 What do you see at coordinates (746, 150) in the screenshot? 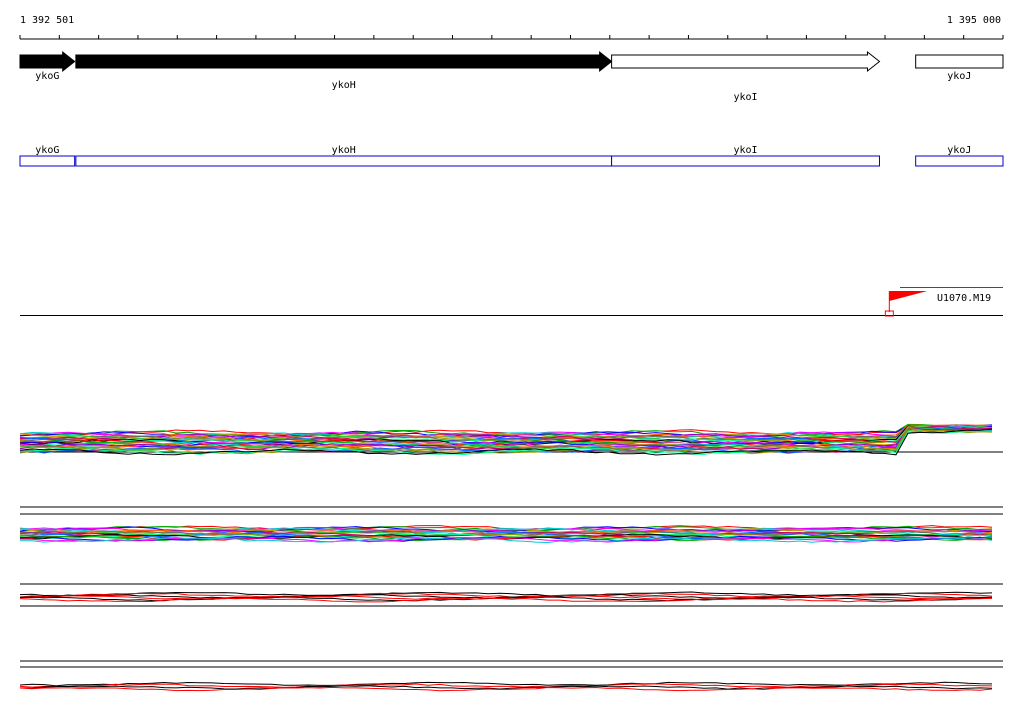
I see `transcript-label-ykoI: ykoI` at bounding box center [746, 150].